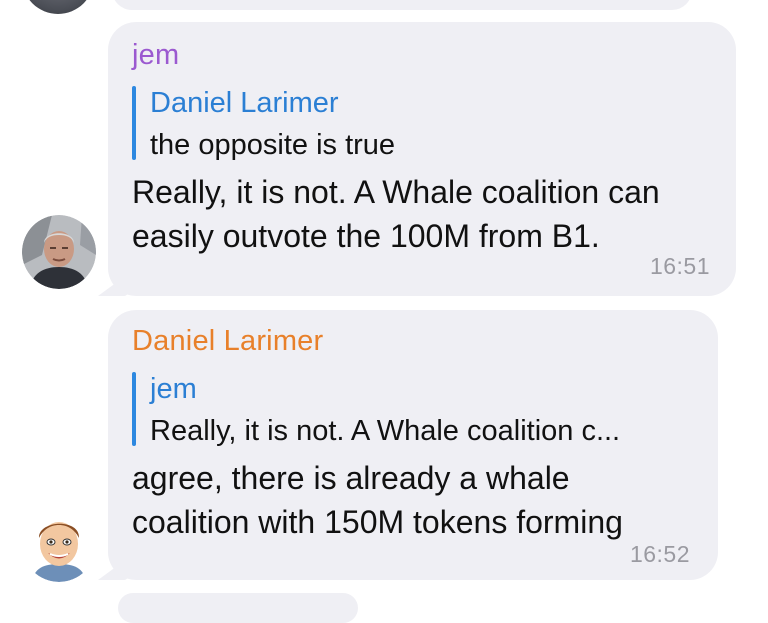 Image resolution: width=768 pixels, height=623 pixels. Describe the element at coordinates (366, 236) in the screenshot. I see `message-text-line: easily outvote the 100M from B1.` at that location.